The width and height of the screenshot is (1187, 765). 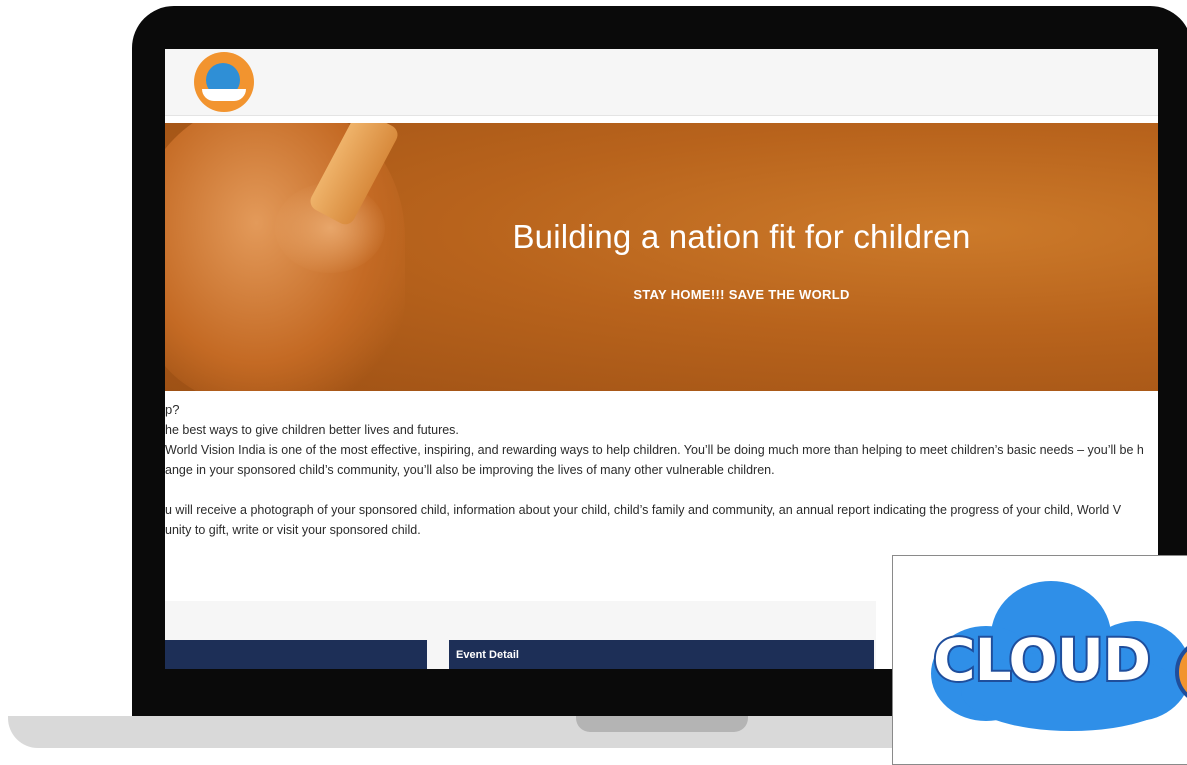 I want to click on watermark-text: CLOUD, so click(x=1042, y=660).